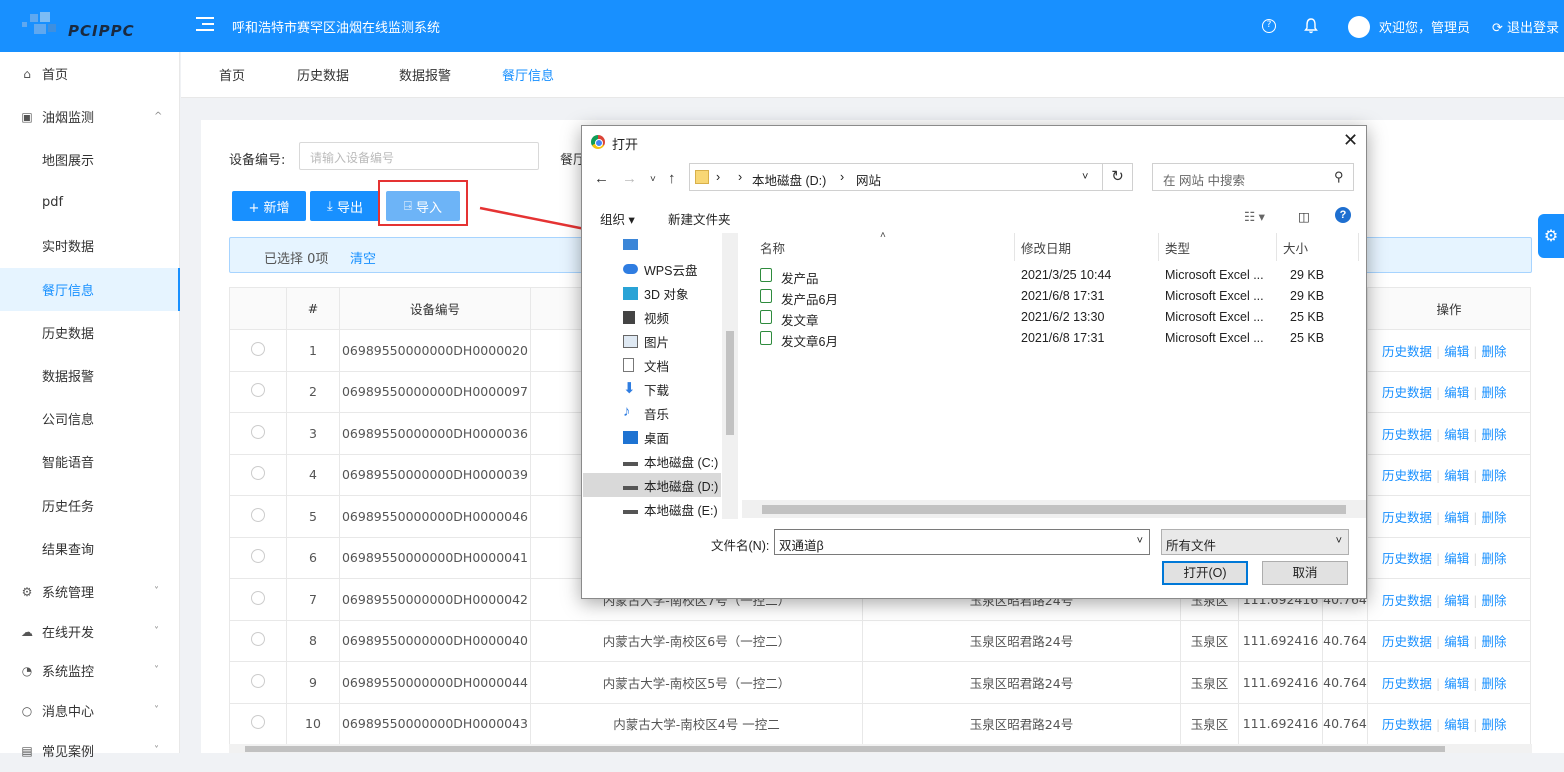 This screenshot has width=1564, height=772. What do you see at coordinates (652, 317) in the screenshot?
I see `tree-item-video: 视频` at bounding box center [652, 317].